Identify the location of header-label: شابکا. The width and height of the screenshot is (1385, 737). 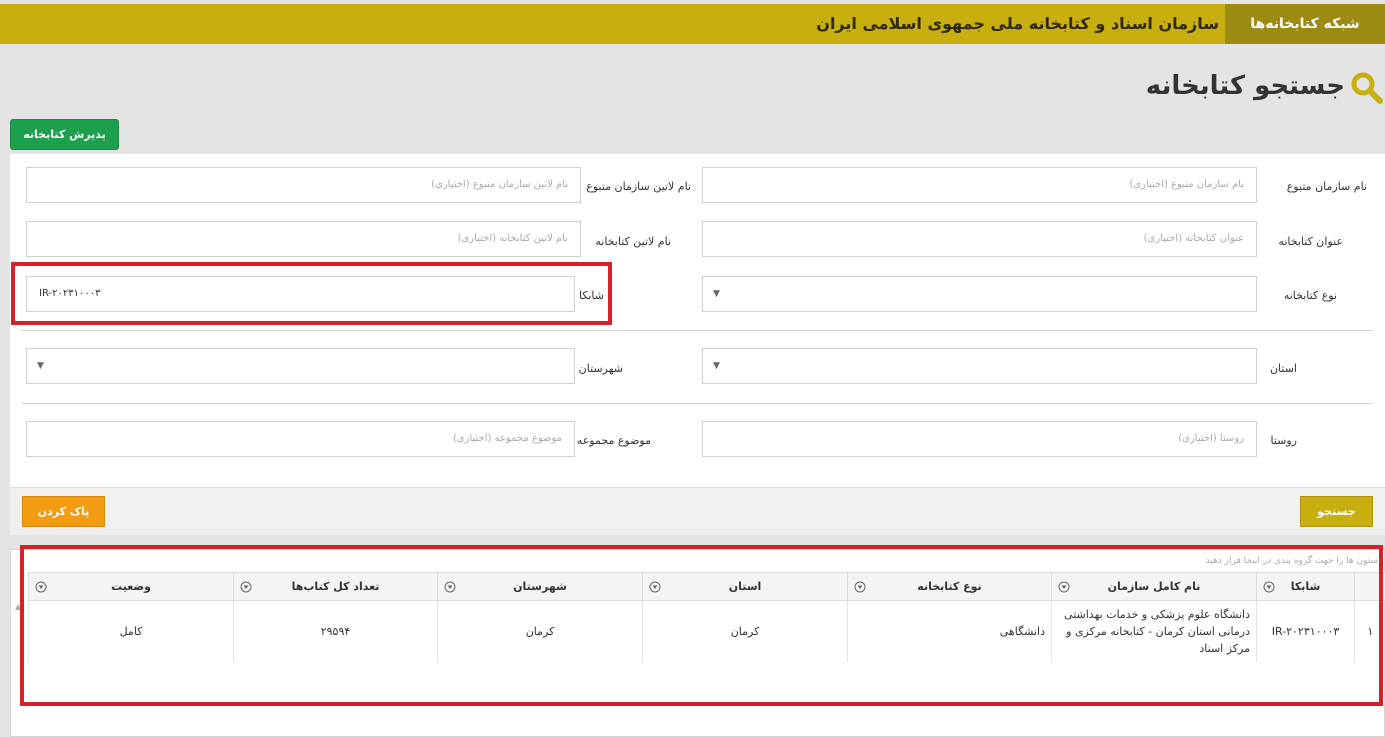
(1305, 586).